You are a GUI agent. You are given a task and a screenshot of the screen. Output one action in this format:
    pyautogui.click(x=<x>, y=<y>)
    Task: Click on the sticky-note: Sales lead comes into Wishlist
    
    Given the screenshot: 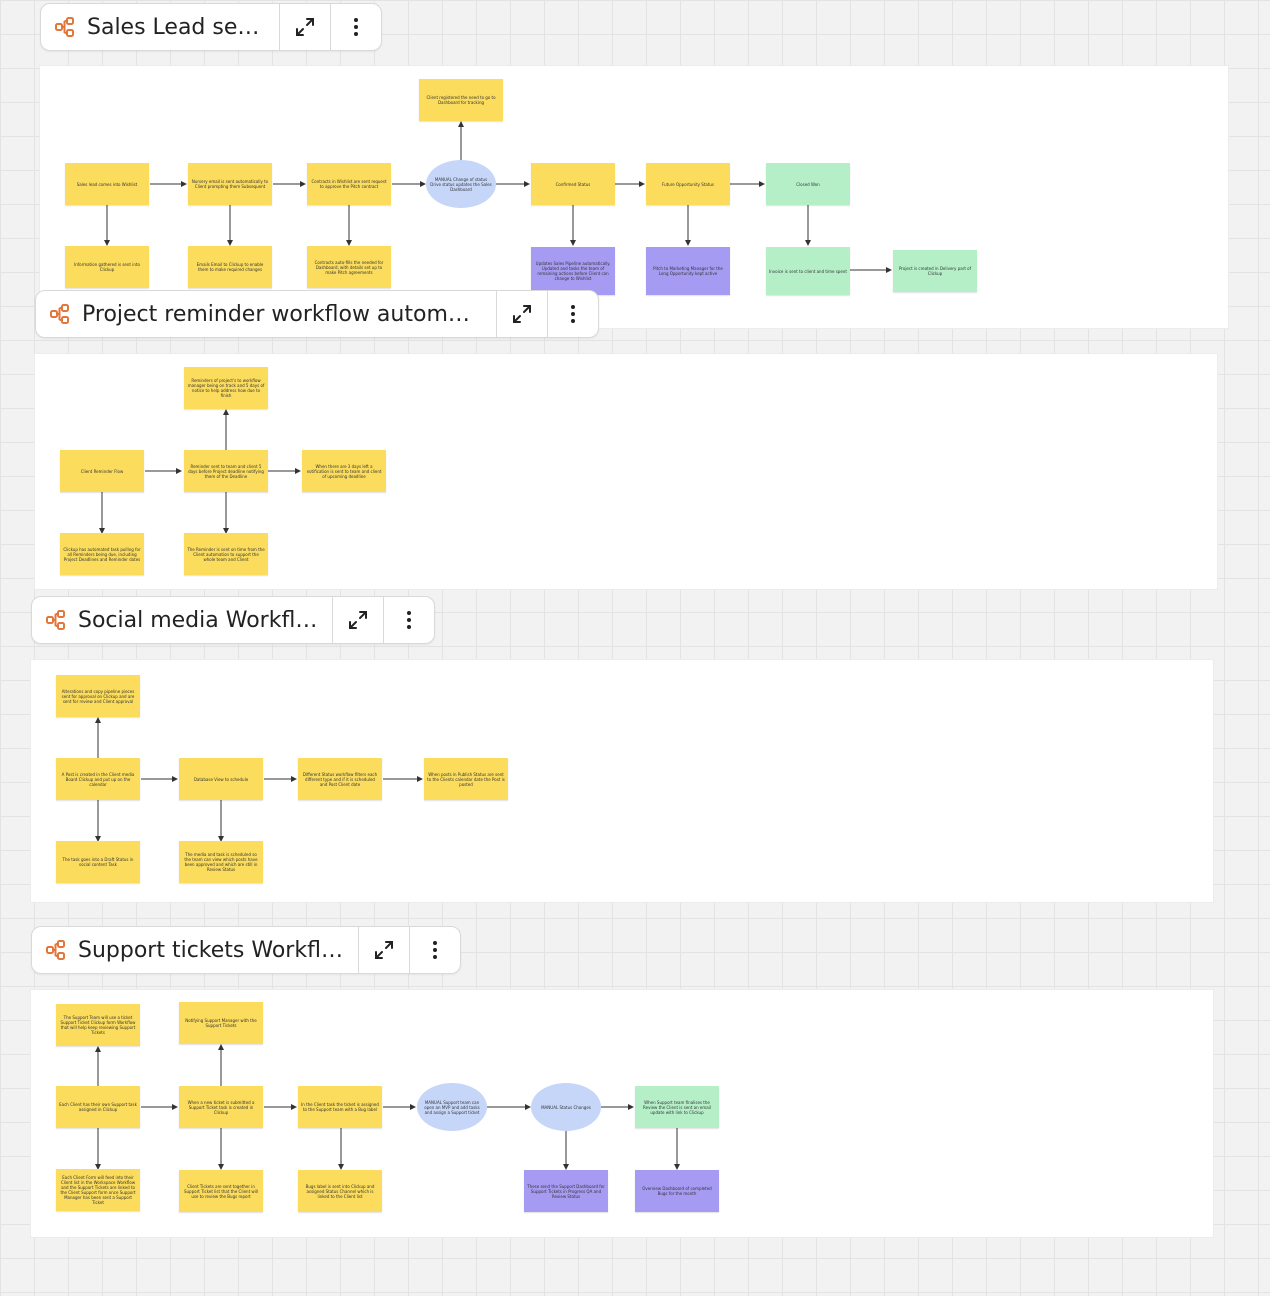 What is the action you would take?
    pyautogui.click(x=107, y=184)
    